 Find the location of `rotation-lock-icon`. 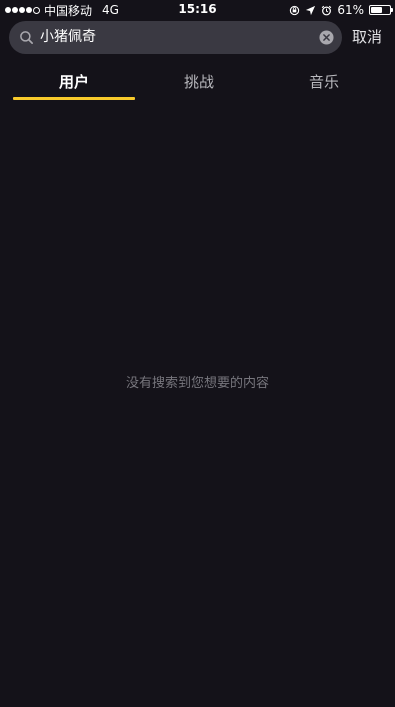

rotation-lock-icon is located at coordinates (295, 10).